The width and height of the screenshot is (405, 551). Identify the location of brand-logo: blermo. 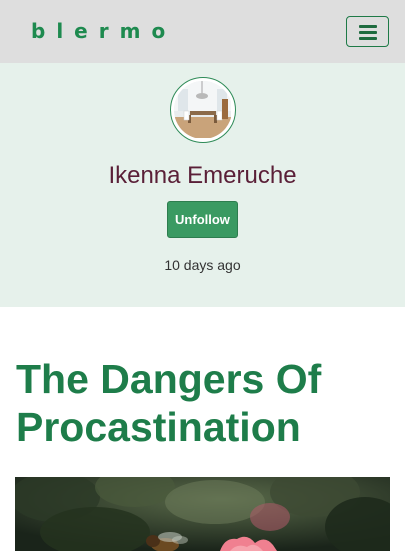
(103, 31).